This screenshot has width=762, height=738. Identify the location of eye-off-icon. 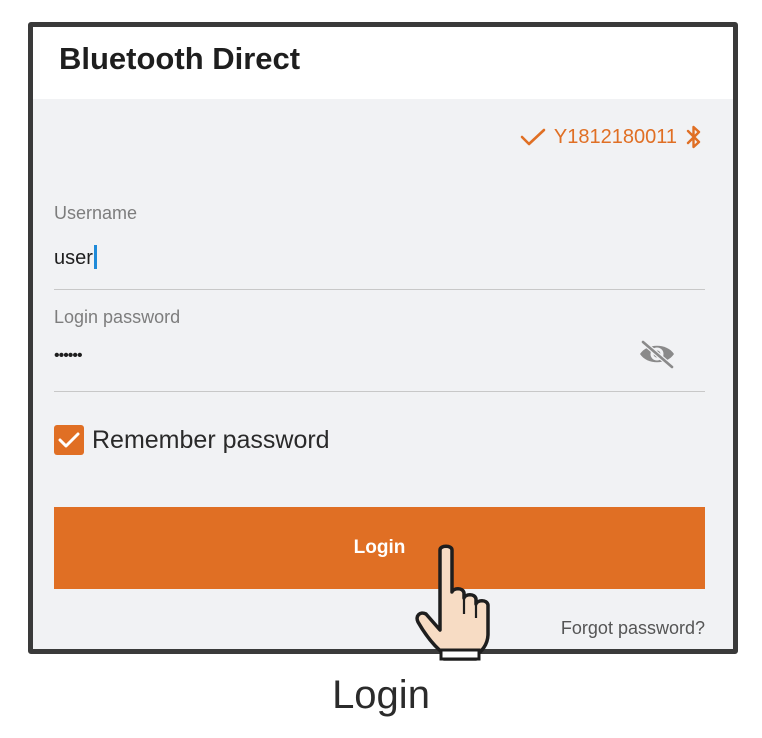
(657, 356).